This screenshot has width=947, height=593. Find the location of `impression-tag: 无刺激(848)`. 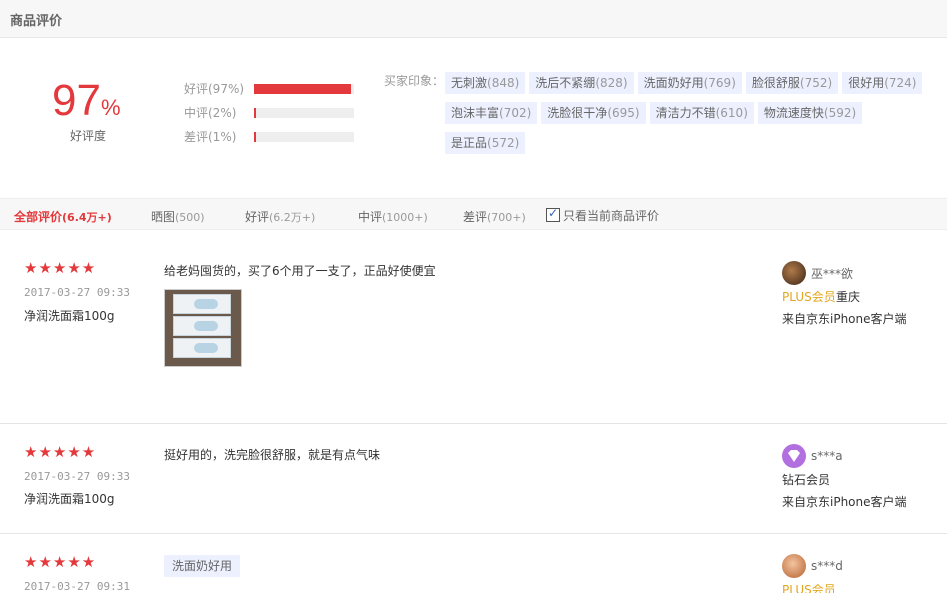

impression-tag: 无刺激(848) is located at coordinates (485, 83).